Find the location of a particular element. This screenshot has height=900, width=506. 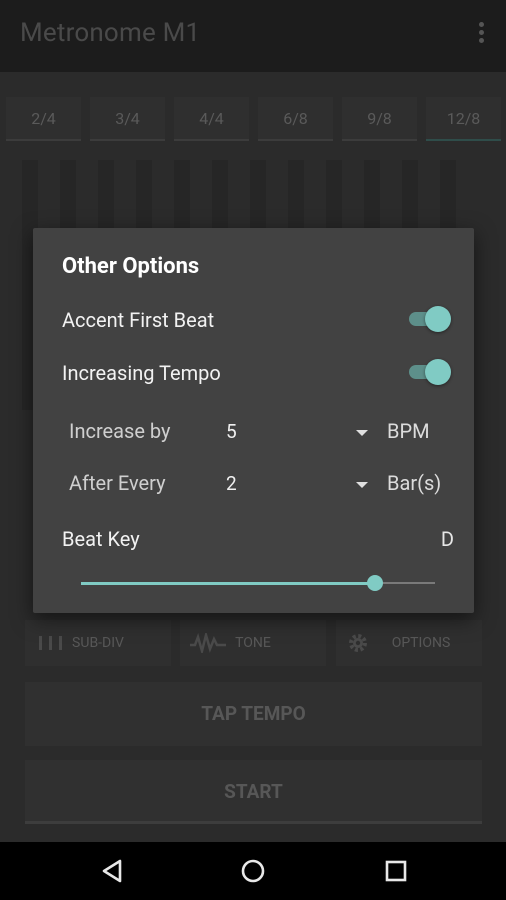

time-signature-2-4: 2/4 is located at coordinates (43, 119).